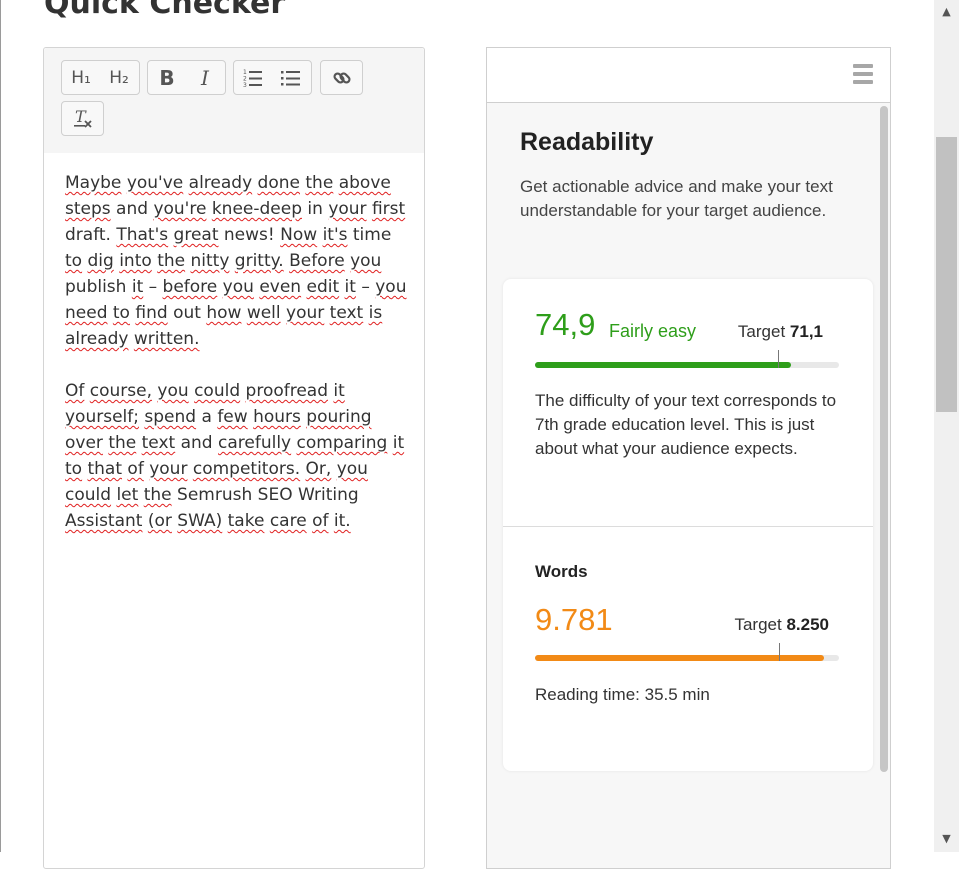  I want to click on words-progress-fill, so click(679, 658).